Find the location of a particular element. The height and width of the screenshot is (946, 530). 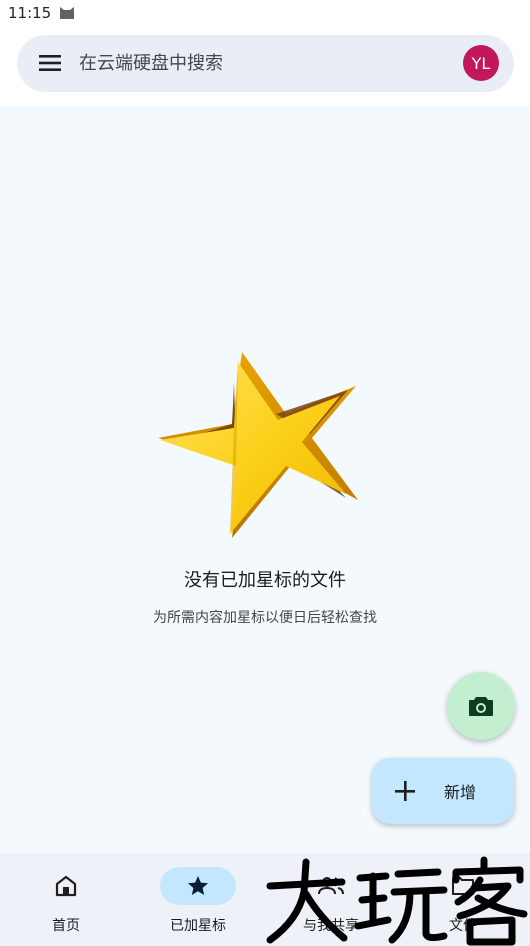

nav-item-starred: 已加星标 is located at coordinates (198, 899).